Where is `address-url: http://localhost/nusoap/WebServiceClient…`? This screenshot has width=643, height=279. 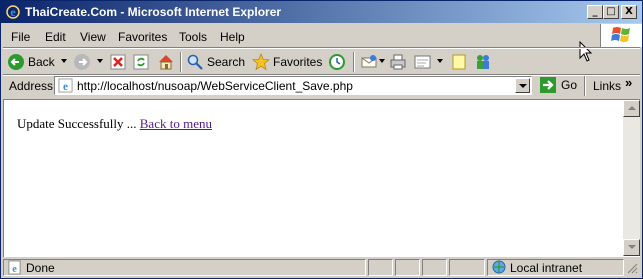
address-url: http://localhost/nusoap/WebServiceClient… is located at coordinates (215, 86).